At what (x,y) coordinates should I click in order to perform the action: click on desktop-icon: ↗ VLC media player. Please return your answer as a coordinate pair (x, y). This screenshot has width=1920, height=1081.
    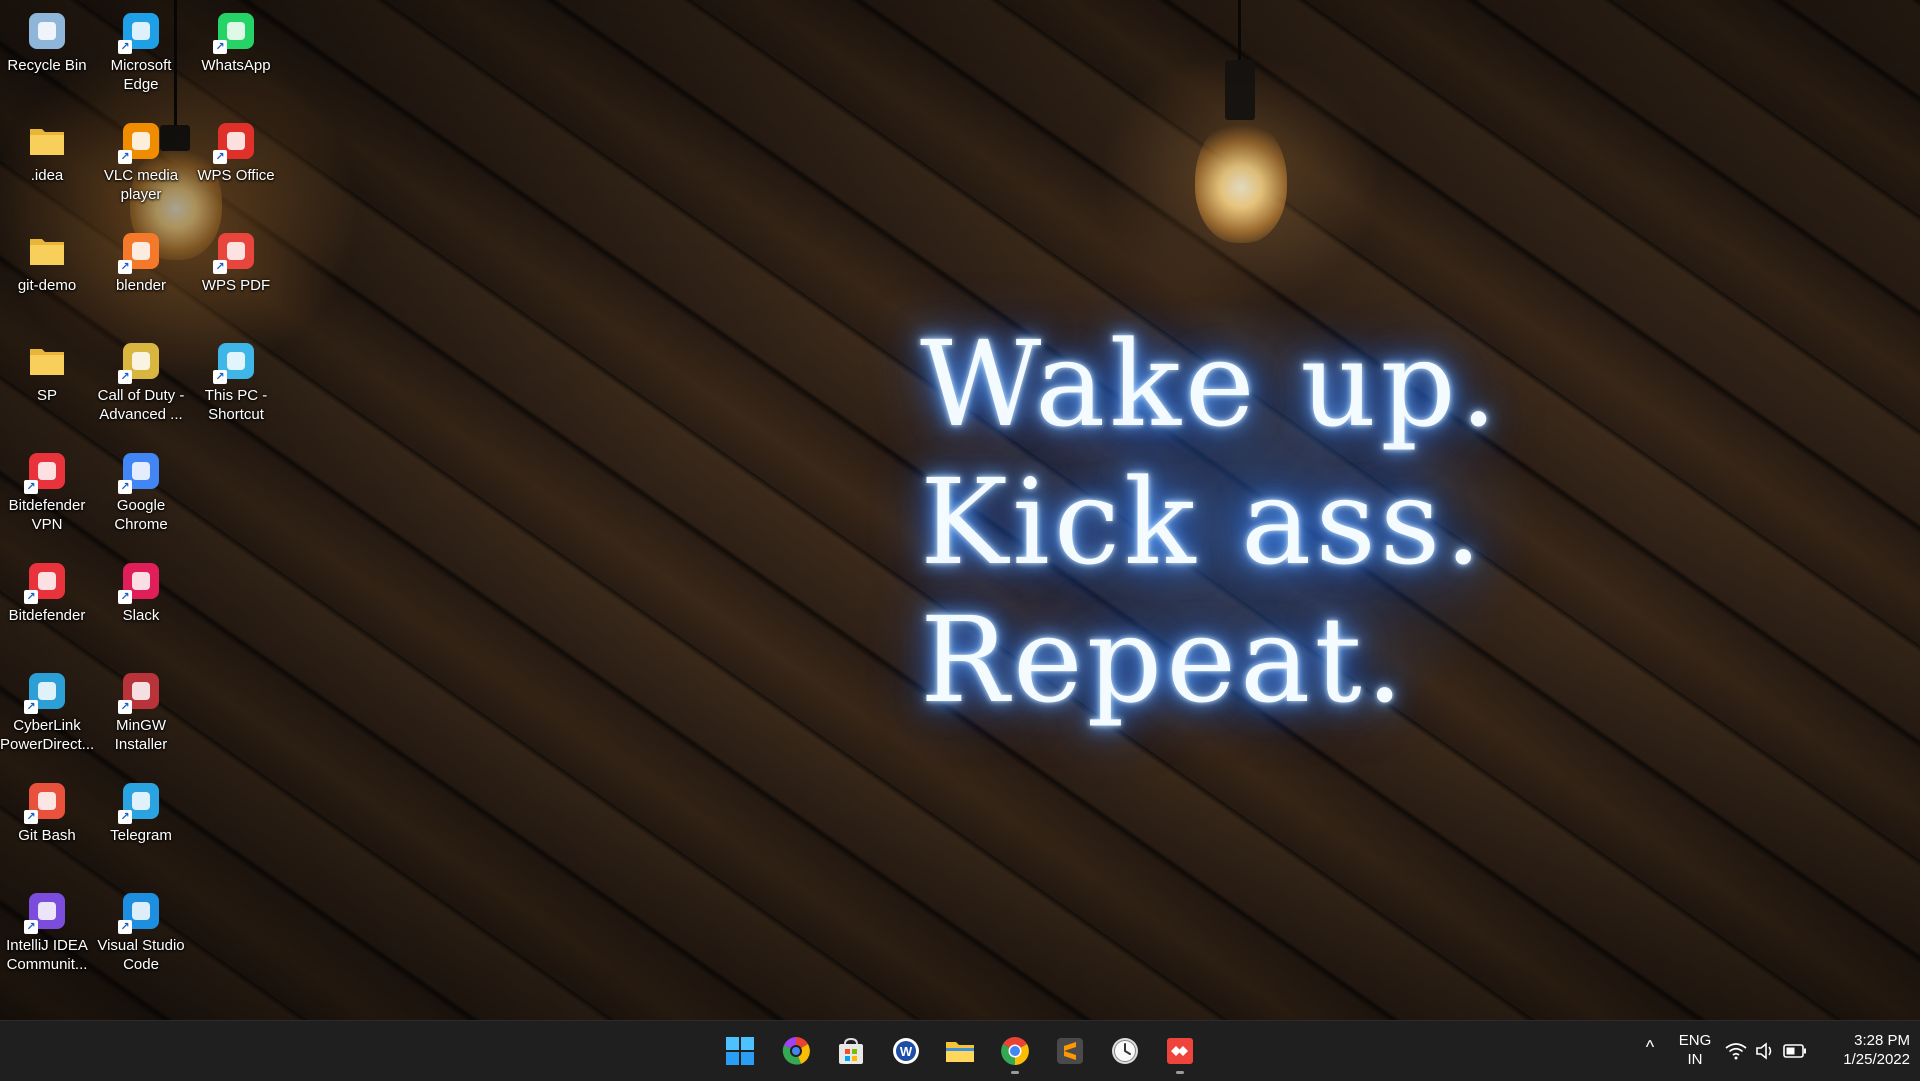
    Looking at the image, I should click on (141, 165).